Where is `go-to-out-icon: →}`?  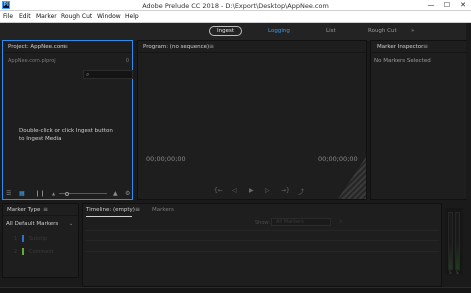
go-to-out-icon: →} is located at coordinates (285, 190).